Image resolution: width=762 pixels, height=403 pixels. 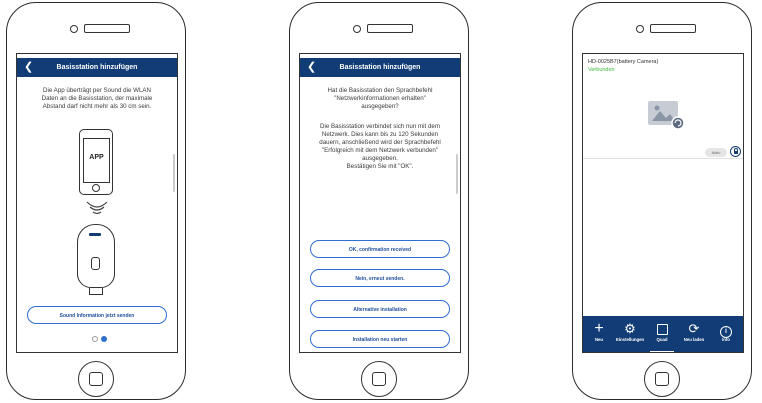 What do you see at coordinates (601, 70) in the screenshot?
I see `connection-status: Verbunden` at bounding box center [601, 70].